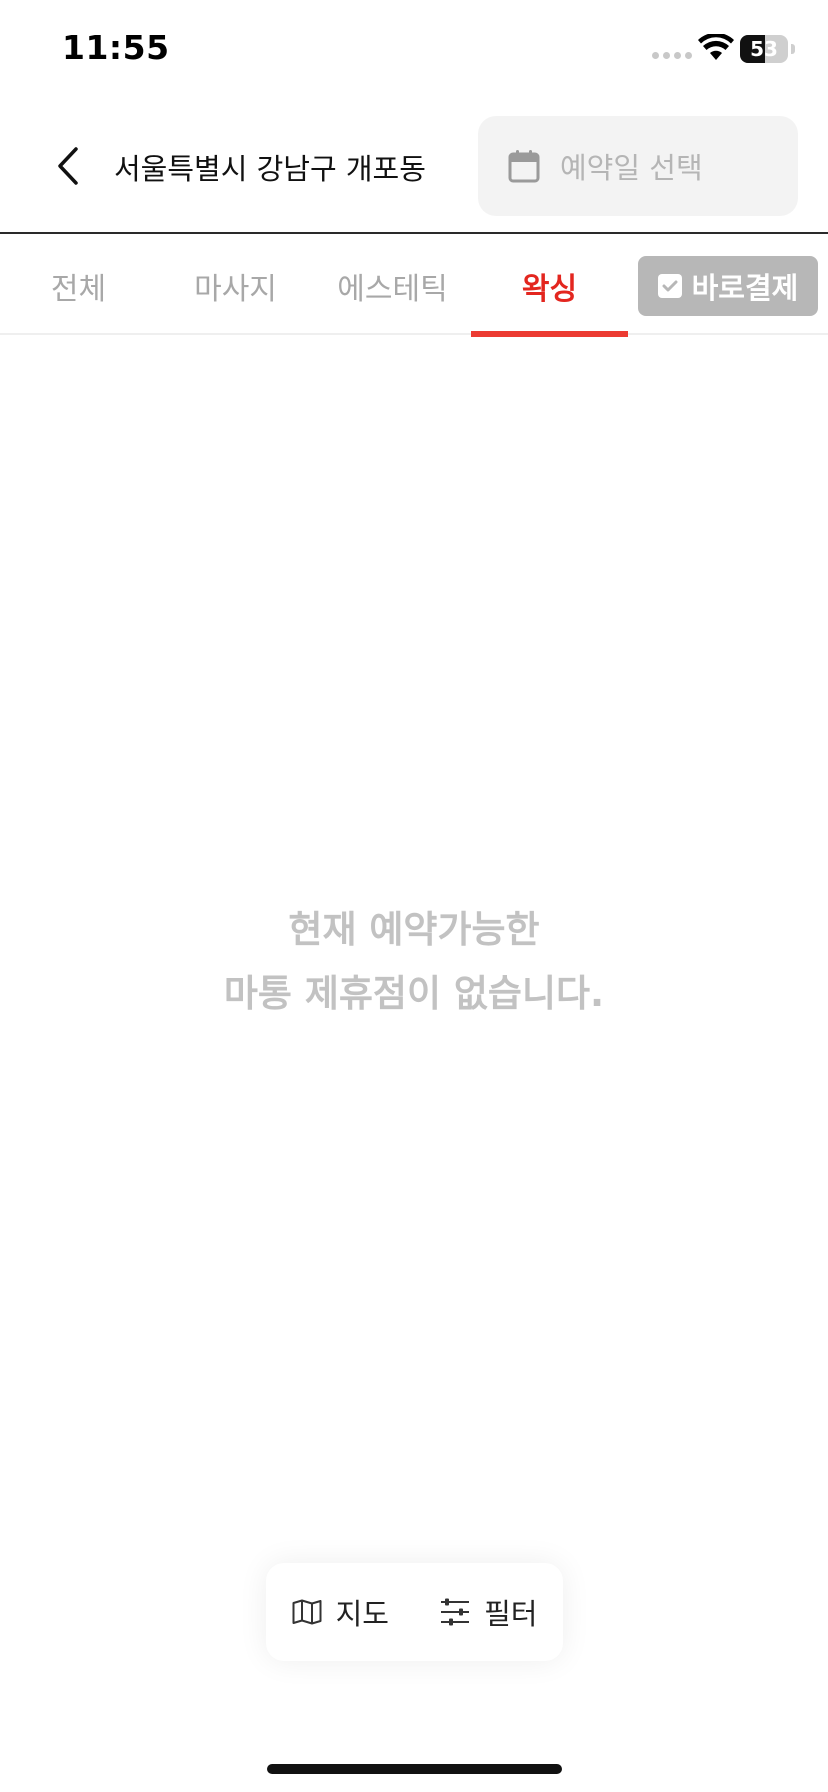 This screenshot has width=828, height=1792. I want to click on empty-state-line-1: 현재 예약가능한, so click(414, 929).